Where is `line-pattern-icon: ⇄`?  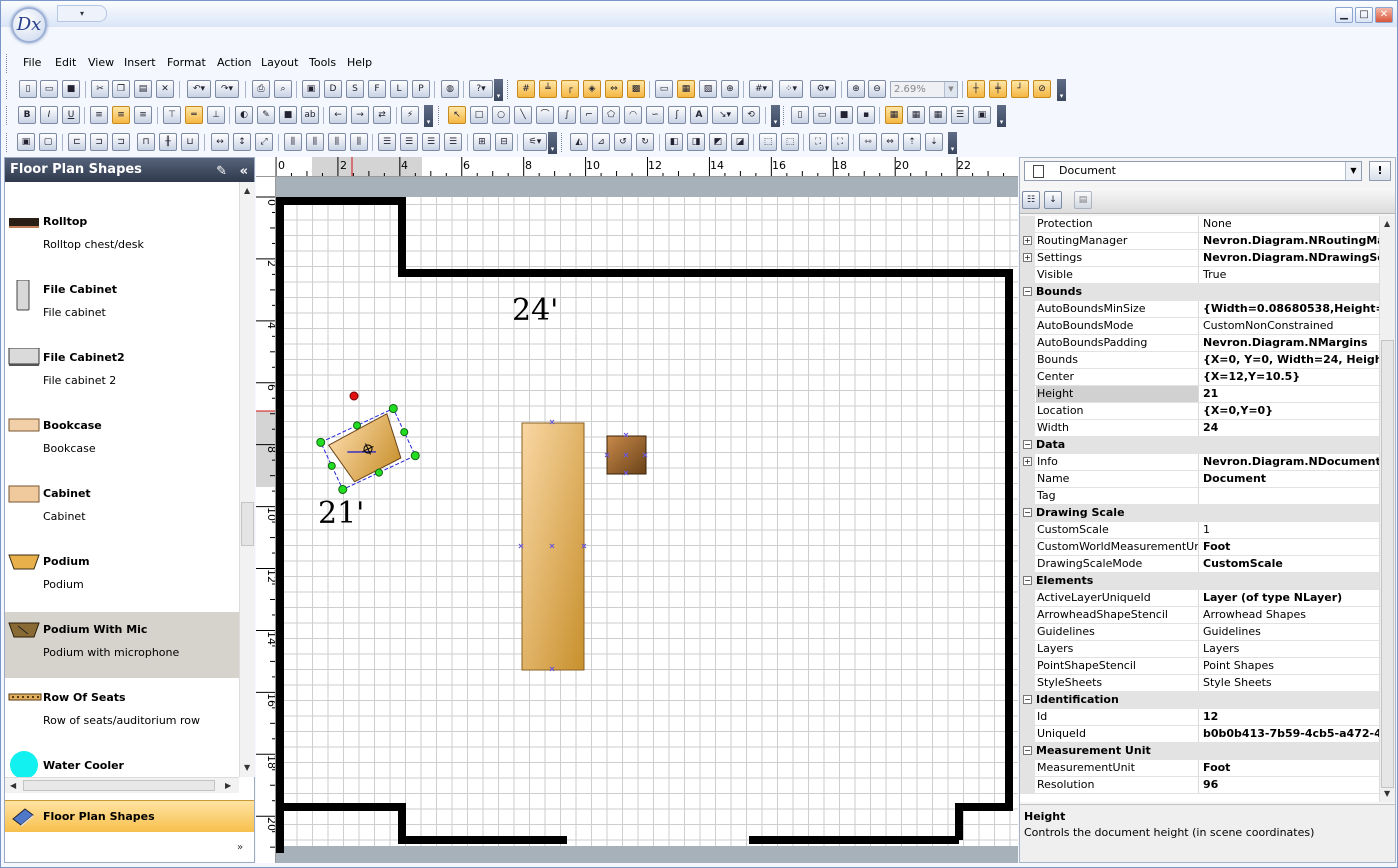
line-pattern-icon: ⇄ is located at coordinates (382, 115).